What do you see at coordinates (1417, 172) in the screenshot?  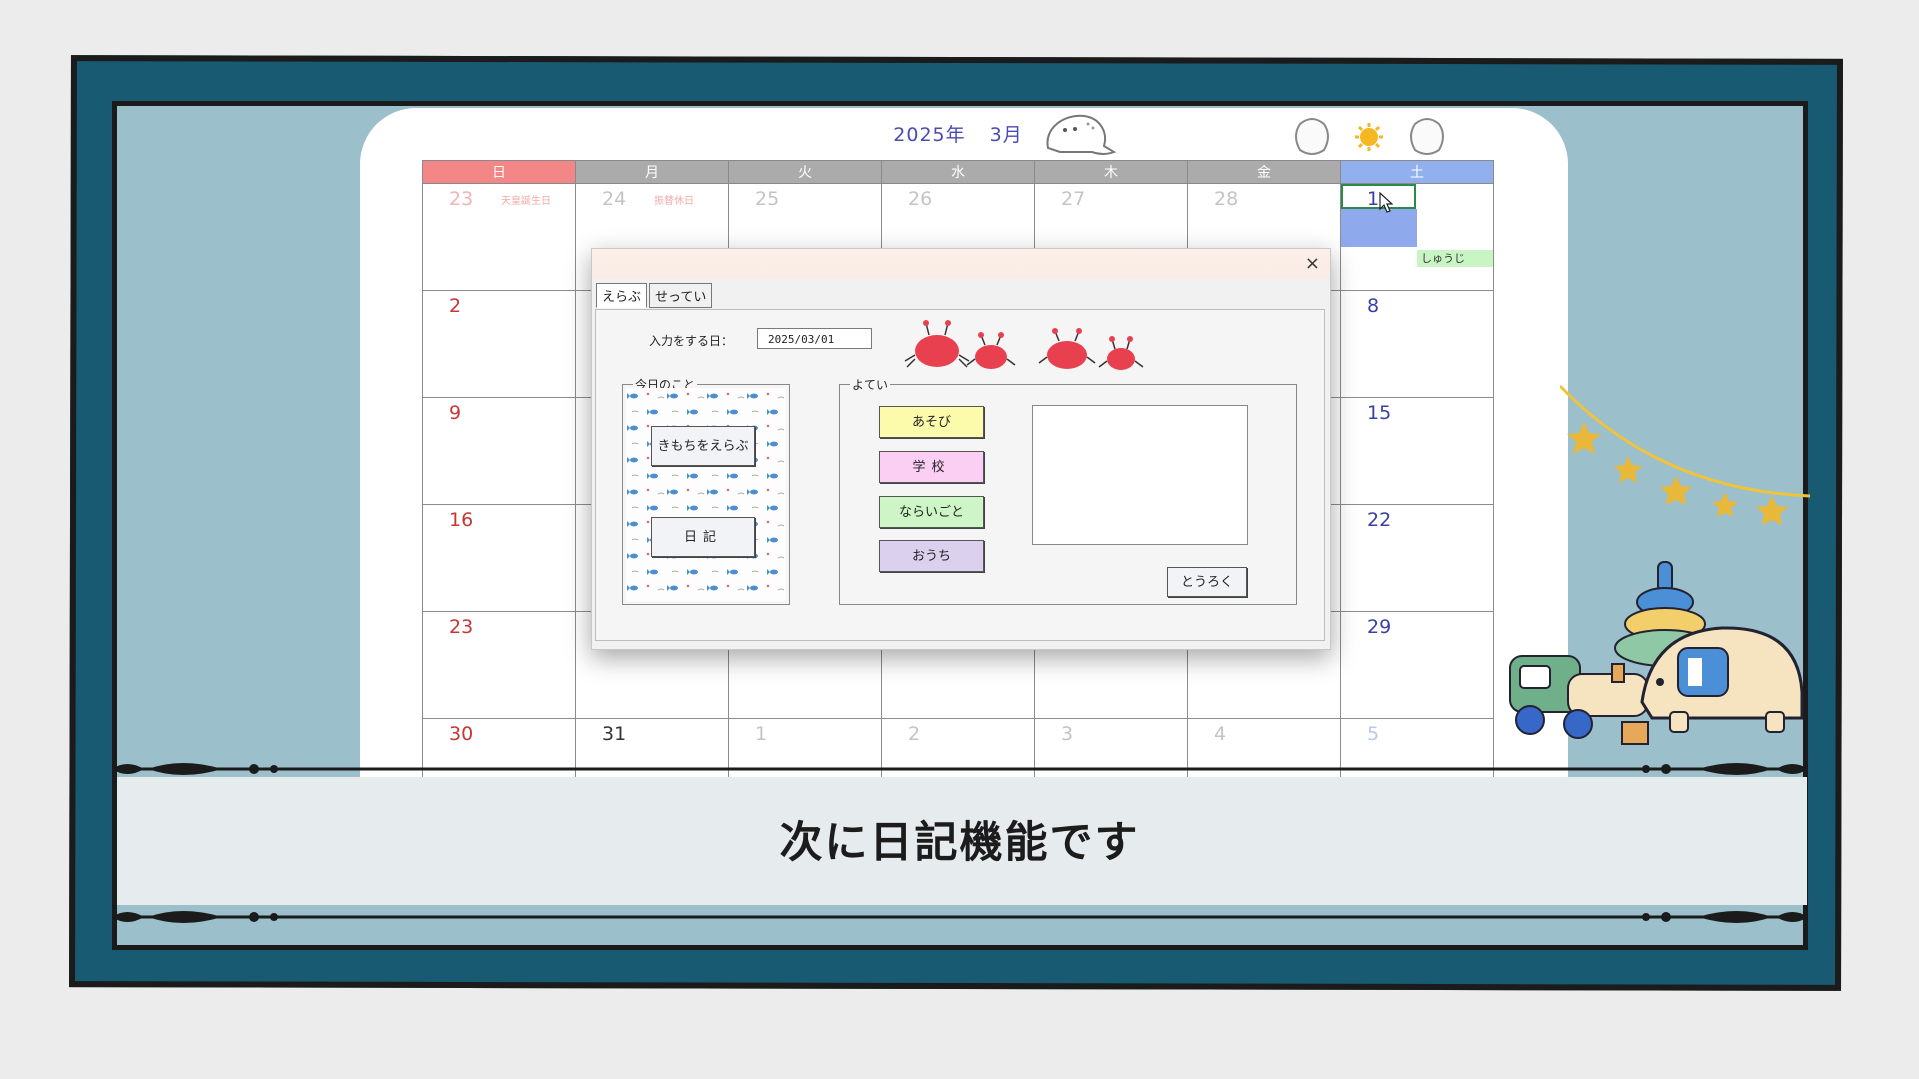 I see `weekday-header: 土` at bounding box center [1417, 172].